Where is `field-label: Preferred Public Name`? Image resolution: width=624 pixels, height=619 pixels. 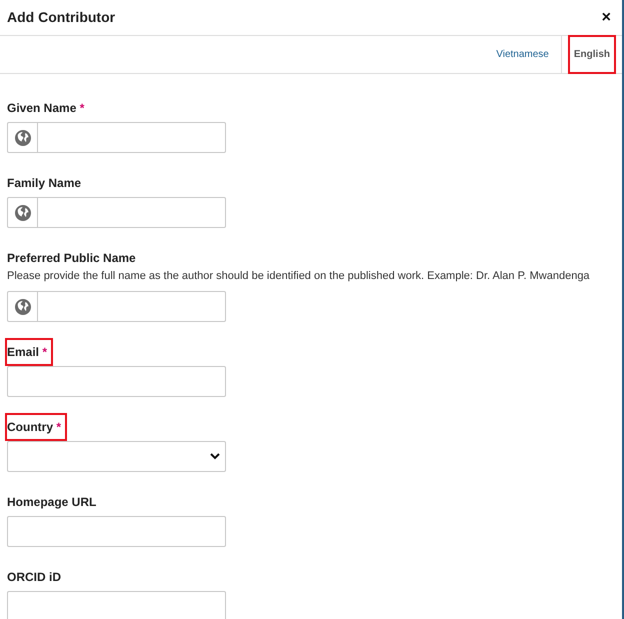 field-label: Preferred Public Name is located at coordinates (71, 258).